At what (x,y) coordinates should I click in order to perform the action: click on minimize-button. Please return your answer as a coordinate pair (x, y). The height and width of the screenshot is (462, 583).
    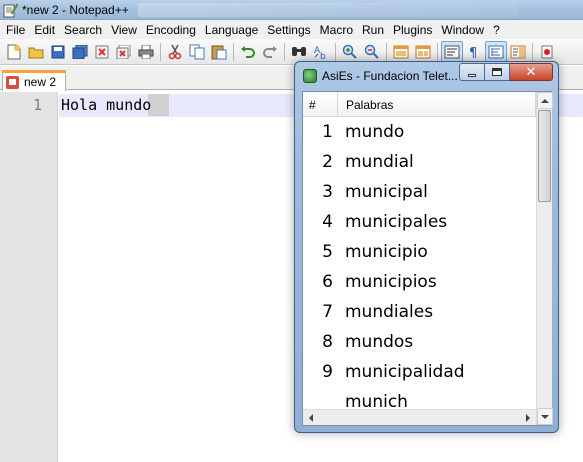
    Looking at the image, I should click on (472, 72).